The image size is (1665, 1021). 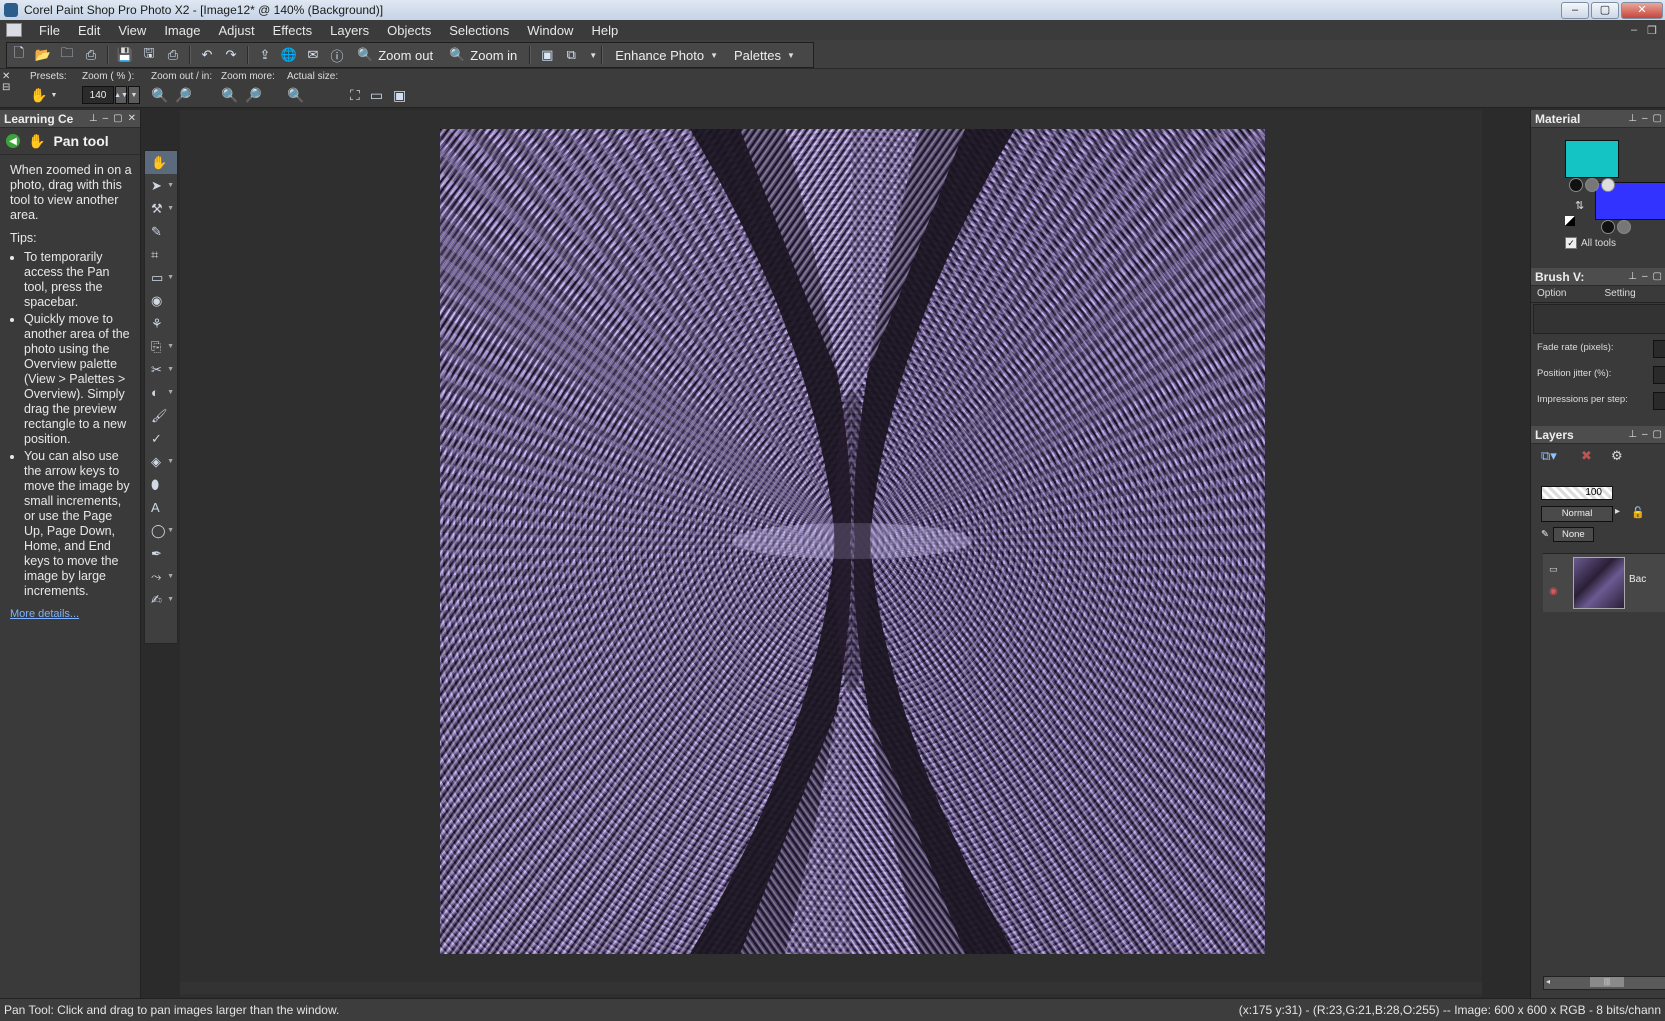 I want to click on swap-colors-icon: ⇅, so click(x=1579, y=205).